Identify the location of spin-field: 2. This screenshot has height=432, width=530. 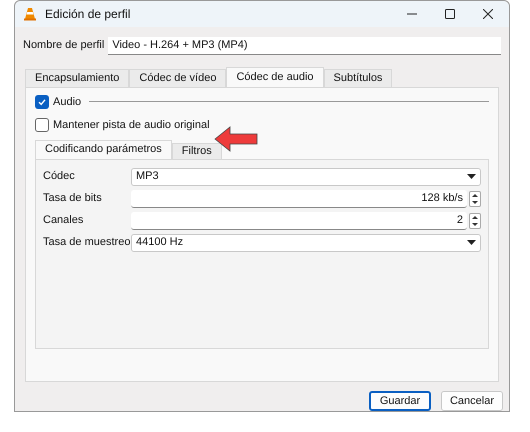
(299, 221).